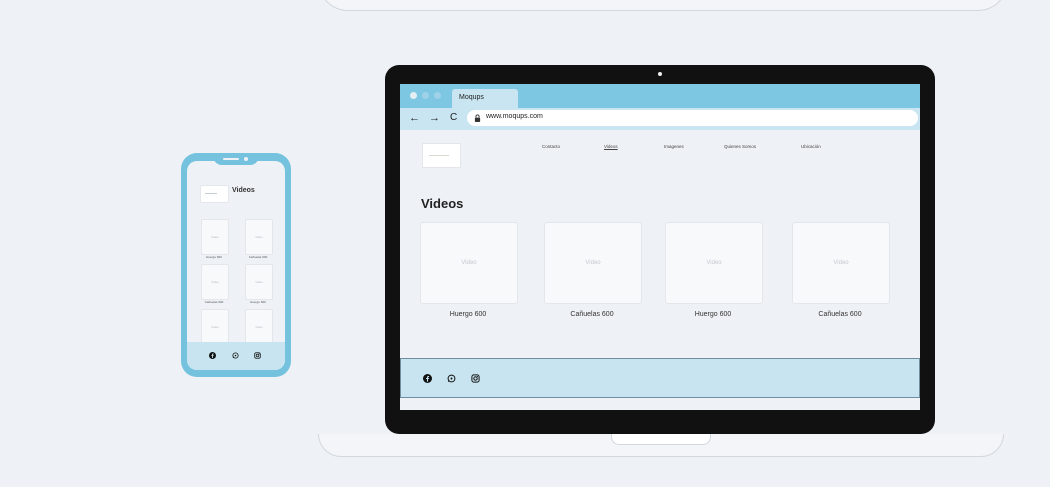 The width and height of the screenshot is (1050, 487). Describe the element at coordinates (660, 74) in the screenshot. I see `laptop-camera` at that location.